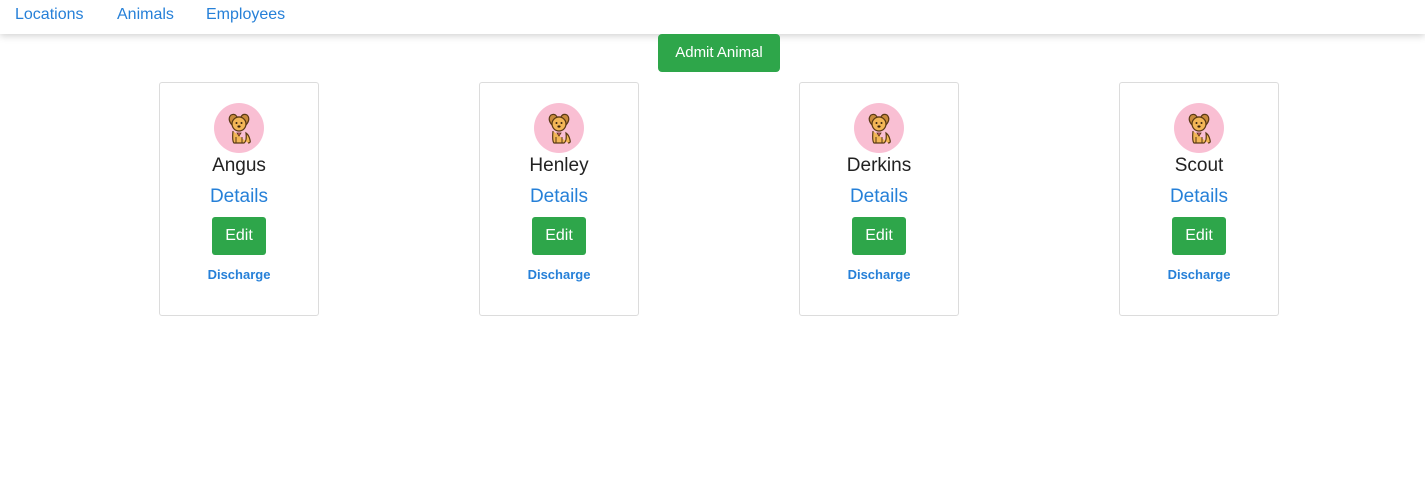 Image resolution: width=1425 pixels, height=504 pixels. Describe the element at coordinates (49, 15) in the screenshot. I see `nav-link-locations: Locations` at that location.